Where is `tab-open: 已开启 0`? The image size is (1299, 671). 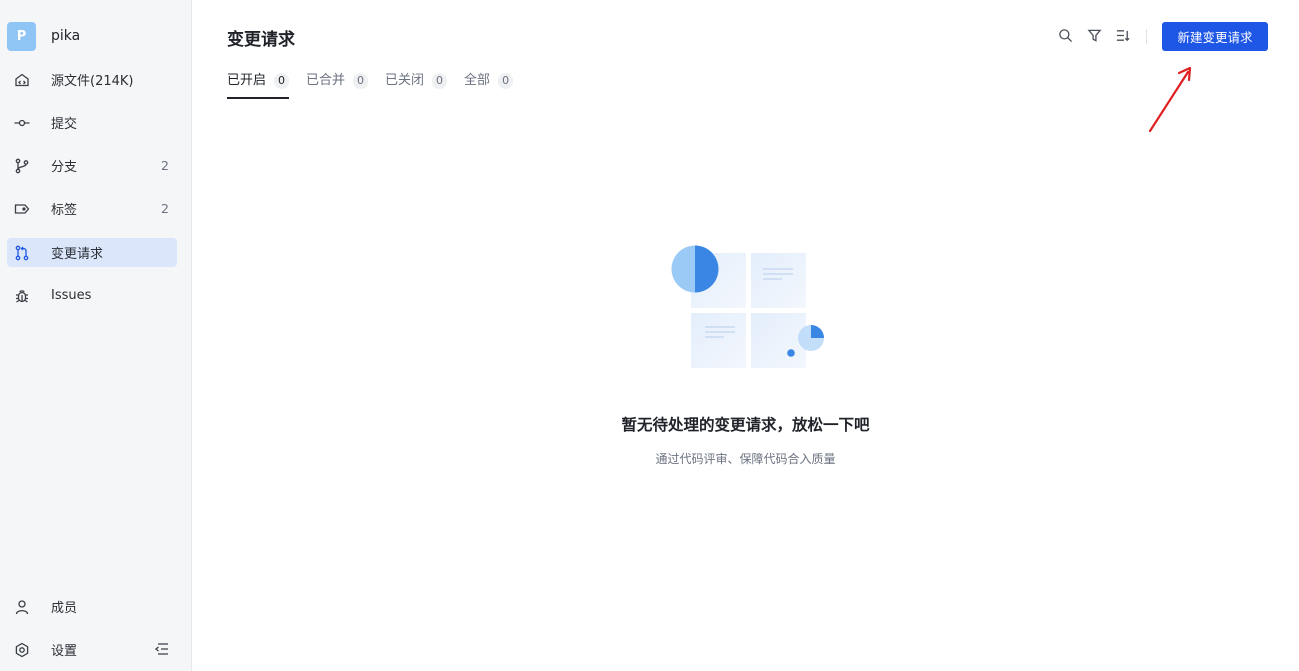
tab-open: 已开启 0 is located at coordinates (258, 86).